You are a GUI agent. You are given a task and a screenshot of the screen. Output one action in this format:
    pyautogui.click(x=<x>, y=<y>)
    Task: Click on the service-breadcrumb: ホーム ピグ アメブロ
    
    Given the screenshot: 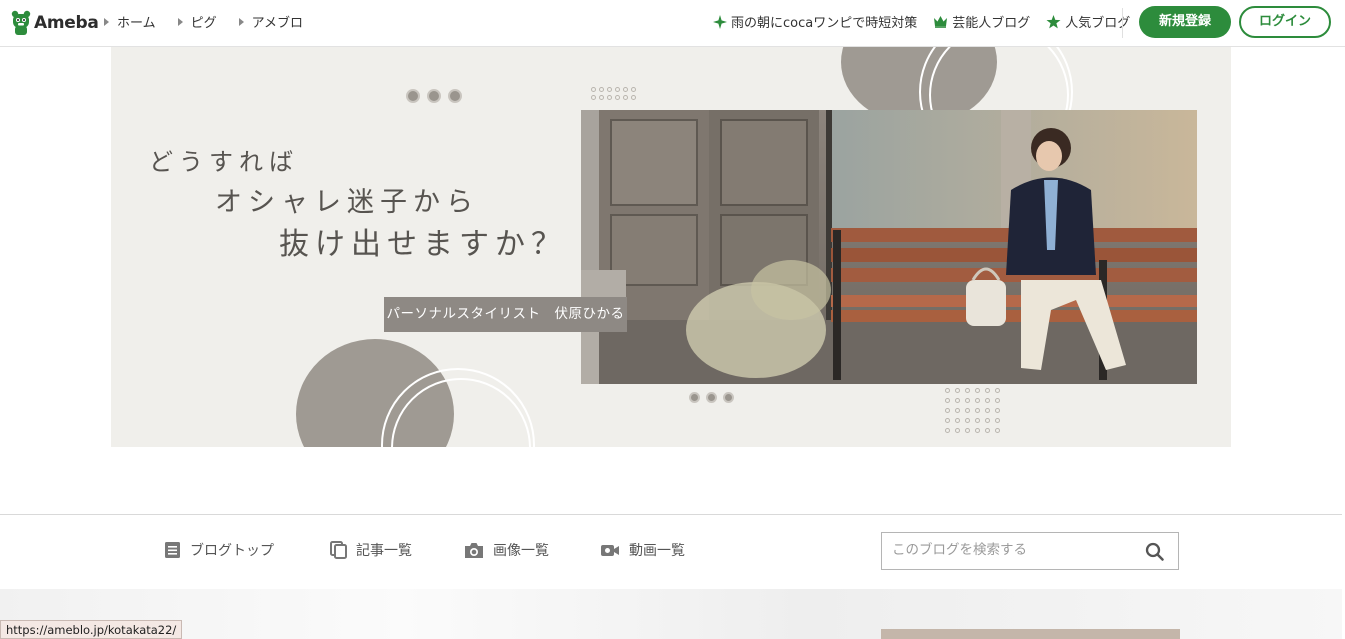 What is the action you would take?
    pyautogui.click(x=214, y=21)
    